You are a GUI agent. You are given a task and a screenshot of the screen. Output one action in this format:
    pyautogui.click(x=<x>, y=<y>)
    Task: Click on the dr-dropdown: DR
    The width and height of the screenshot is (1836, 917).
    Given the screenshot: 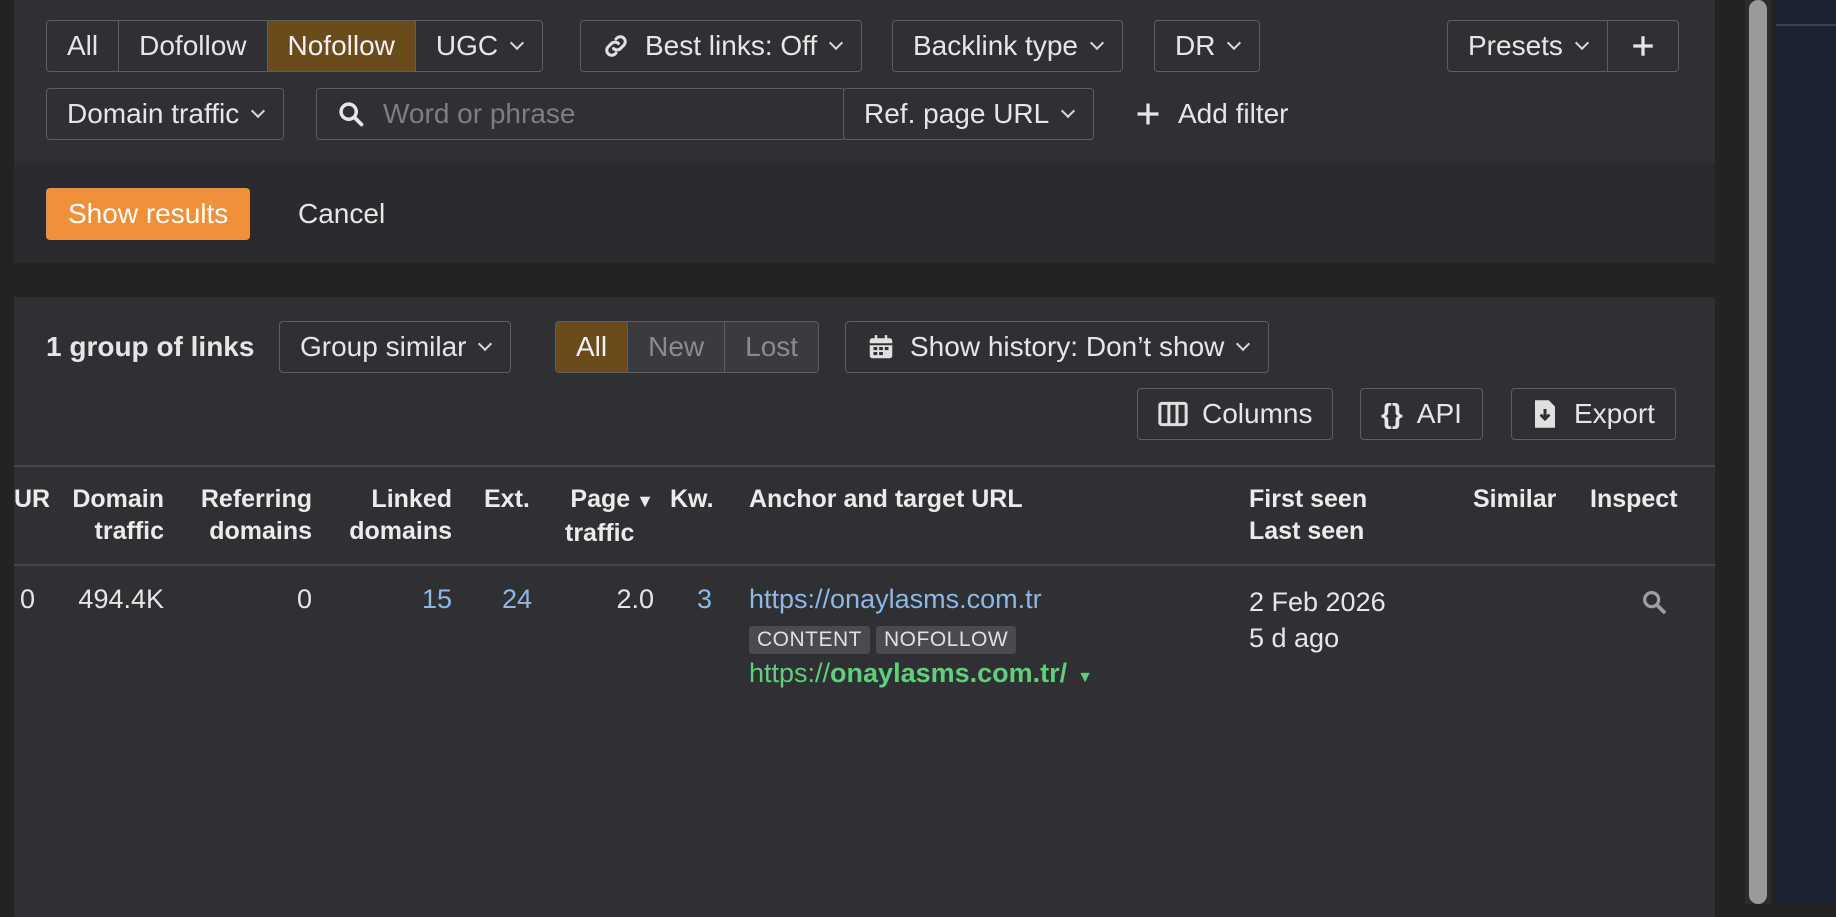 What is the action you would take?
    pyautogui.click(x=1207, y=46)
    